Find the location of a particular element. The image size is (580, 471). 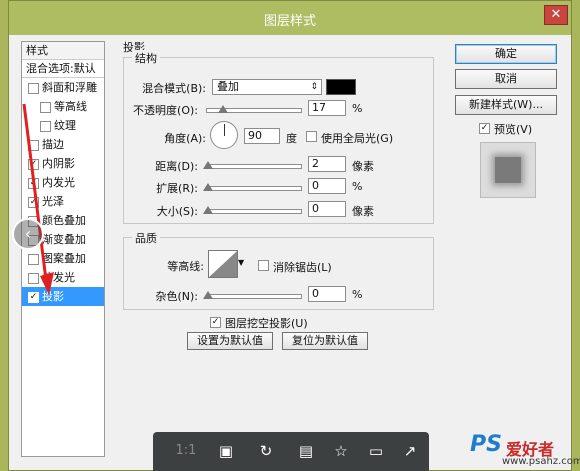

watermark-brand: PS is located at coordinates (486, 444).